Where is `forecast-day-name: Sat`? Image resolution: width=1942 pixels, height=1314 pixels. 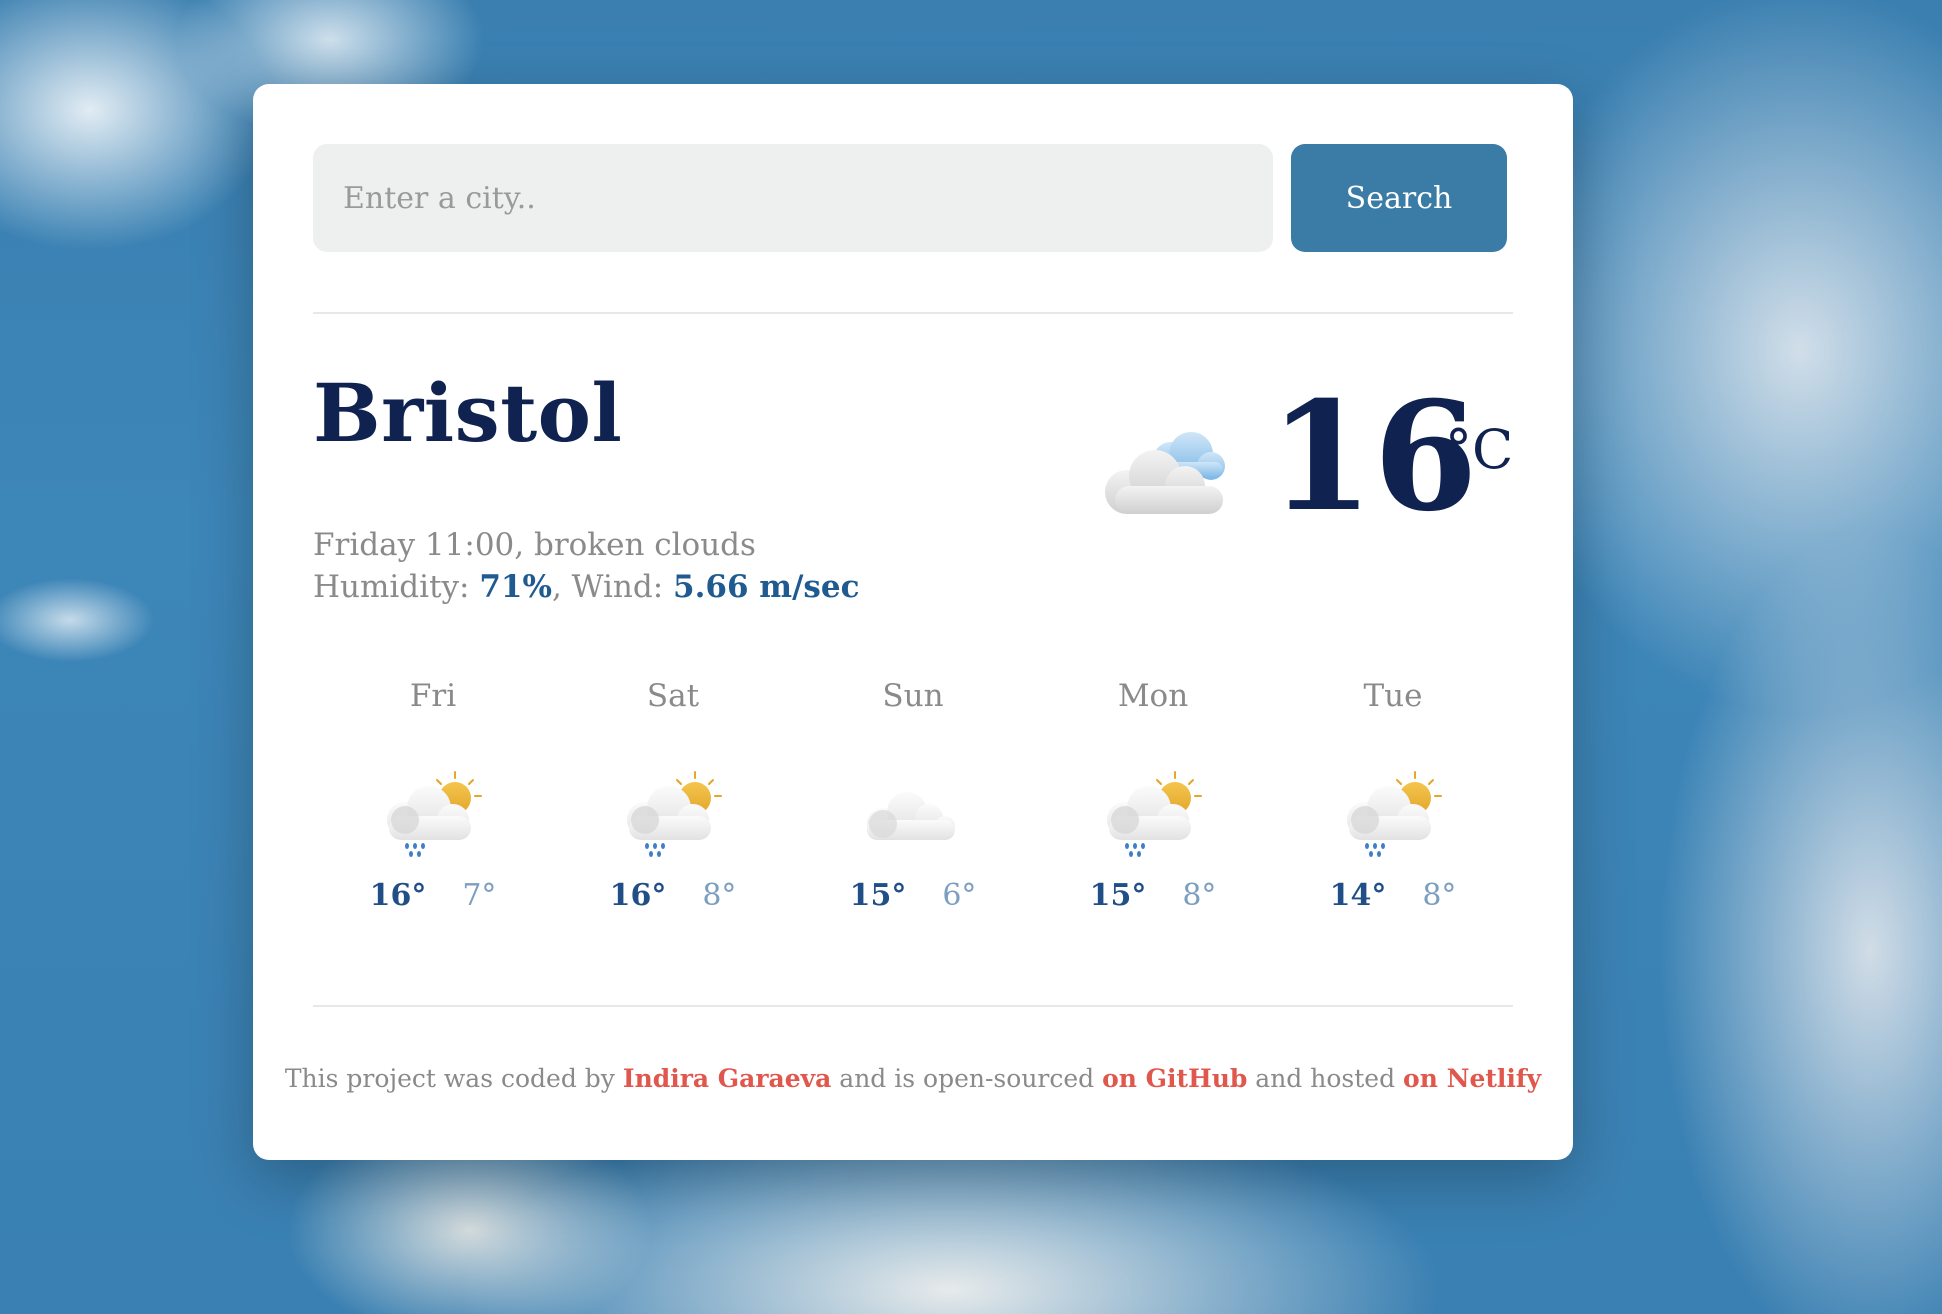
forecast-day-name: Sat is located at coordinates (673, 696).